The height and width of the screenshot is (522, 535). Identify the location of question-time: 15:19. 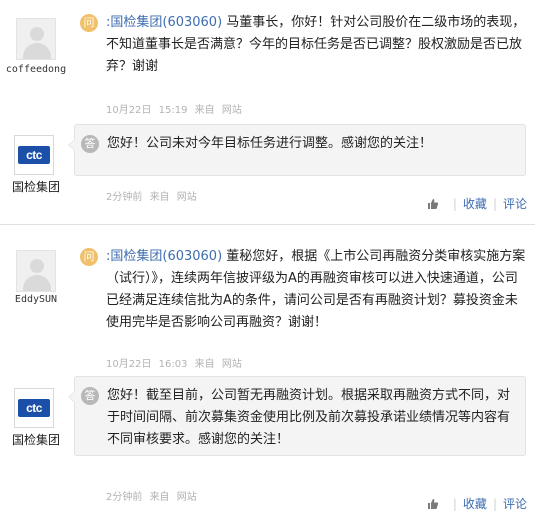
(173, 110).